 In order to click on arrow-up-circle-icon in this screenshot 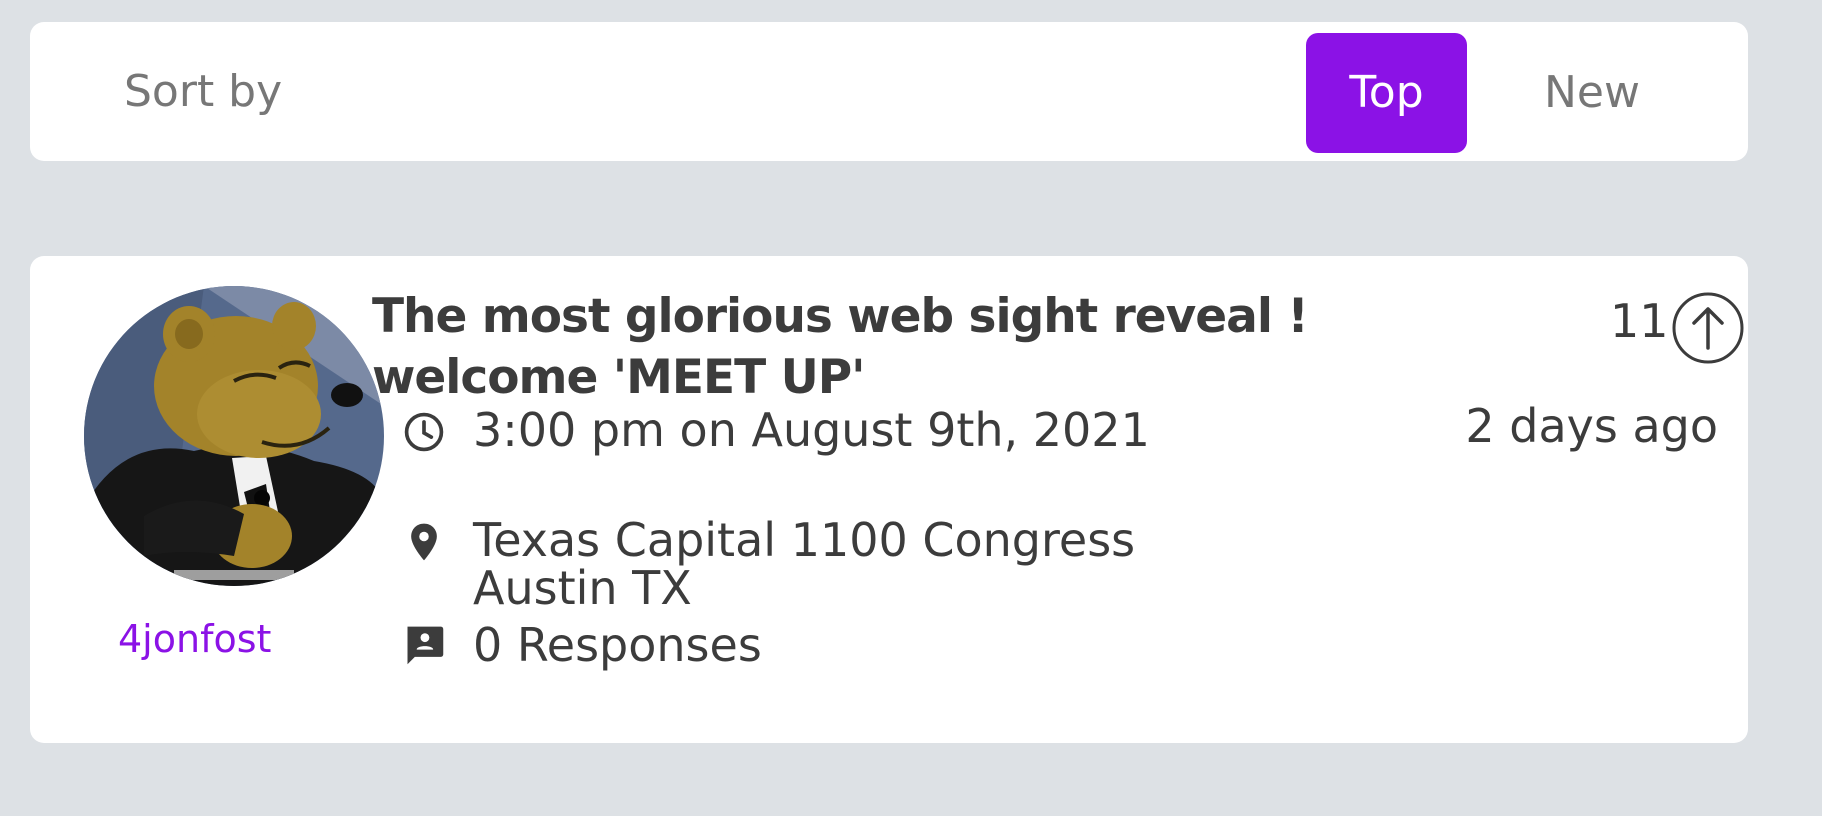, I will do `click(1708, 328)`.